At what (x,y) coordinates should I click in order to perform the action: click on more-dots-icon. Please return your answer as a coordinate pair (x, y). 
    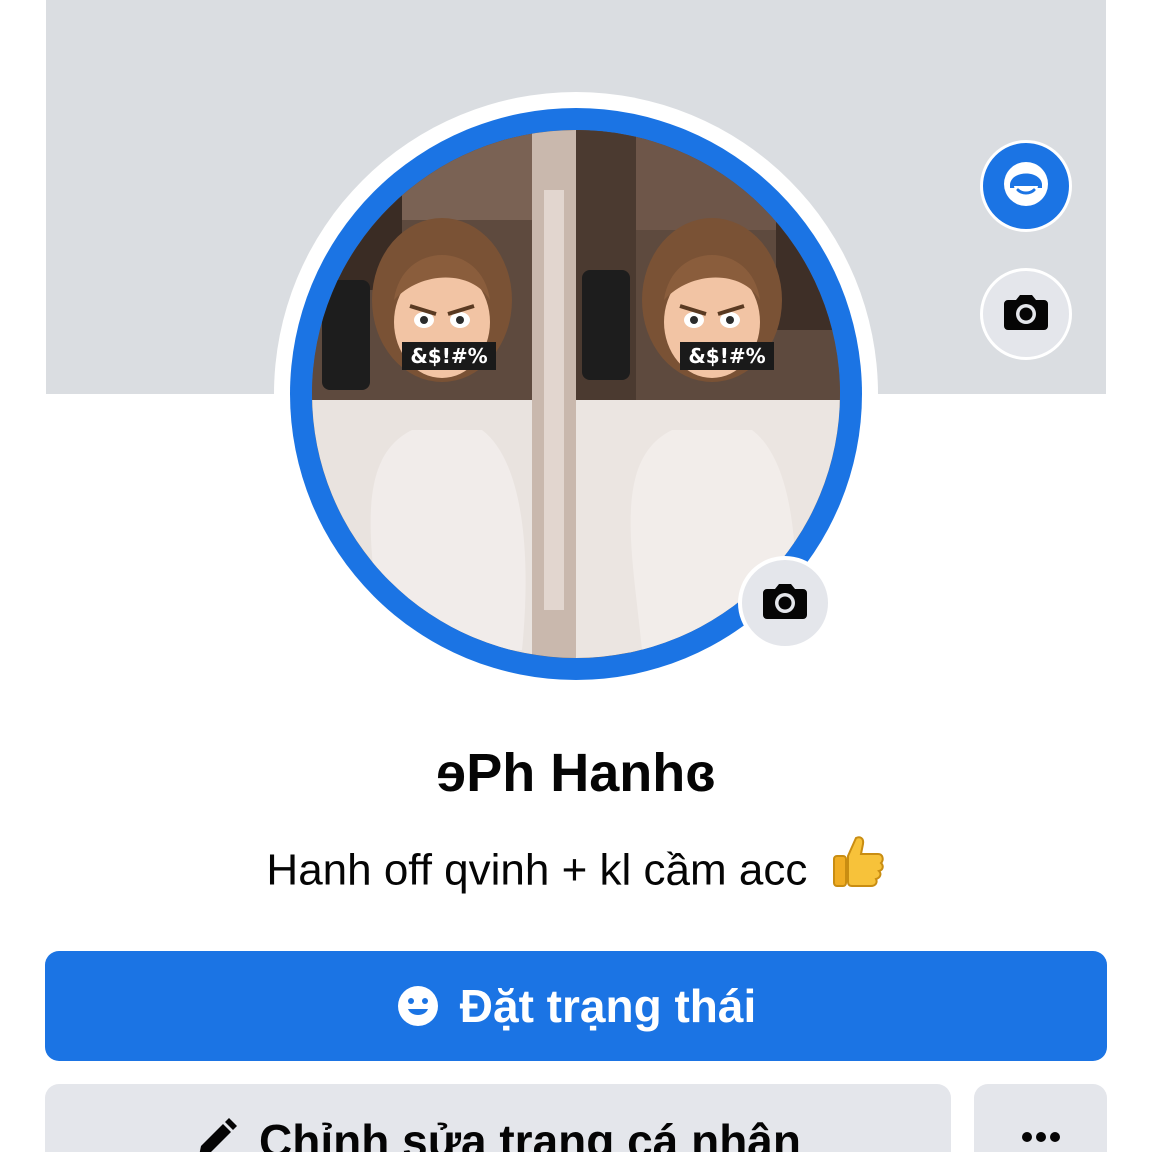
    Looking at the image, I should click on (1041, 1139).